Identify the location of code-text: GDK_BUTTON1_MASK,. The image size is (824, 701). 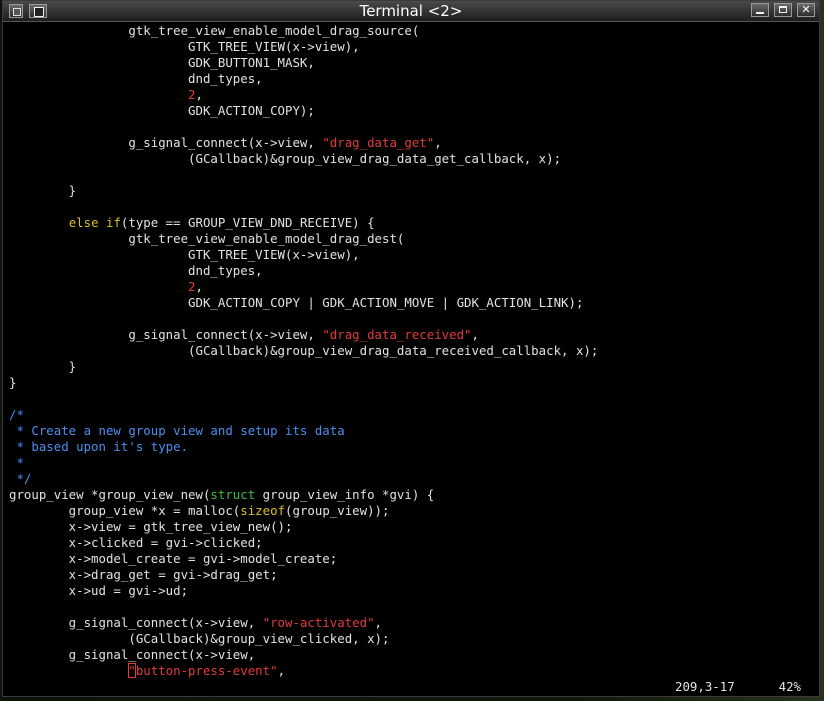
(162, 62).